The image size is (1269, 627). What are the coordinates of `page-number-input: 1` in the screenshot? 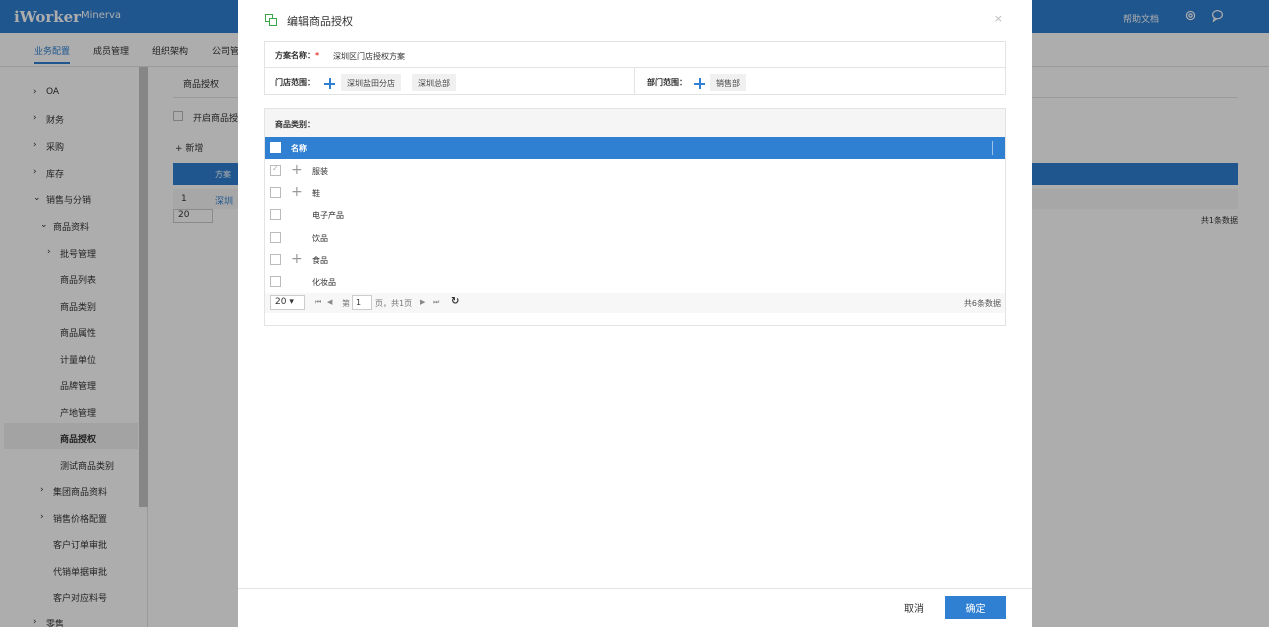 It's located at (362, 302).